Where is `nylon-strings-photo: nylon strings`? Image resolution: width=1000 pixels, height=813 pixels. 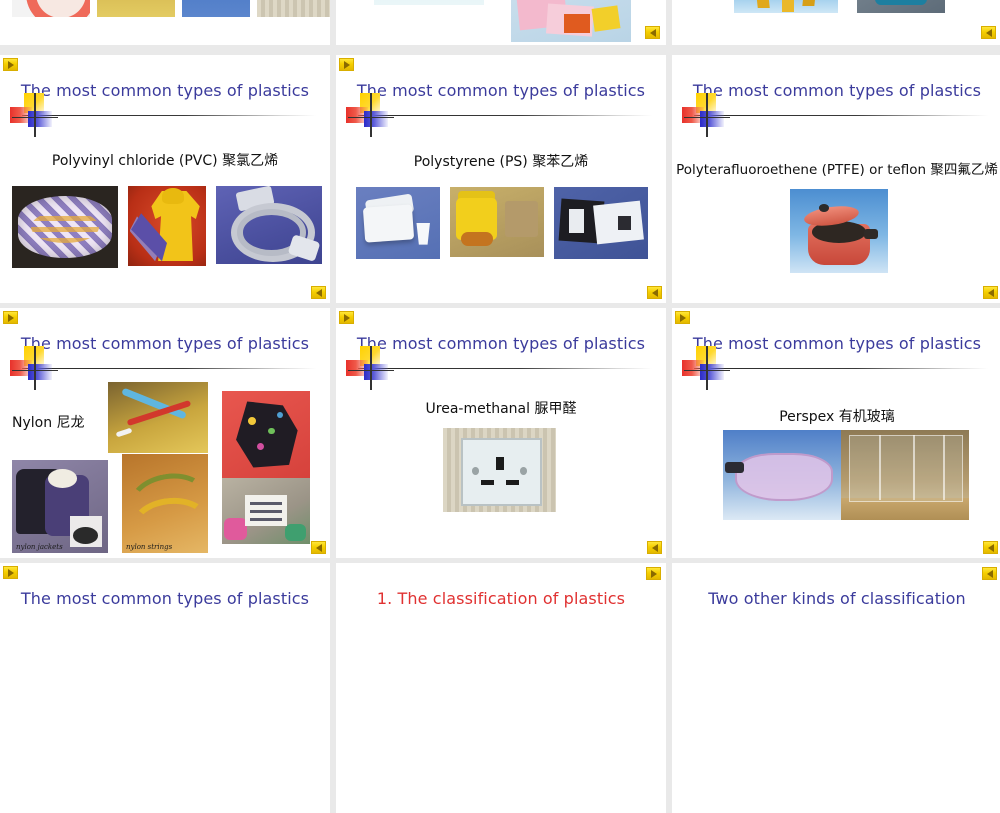 nylon-strings-photo: nylon strings is located at coordinates (165, 503).